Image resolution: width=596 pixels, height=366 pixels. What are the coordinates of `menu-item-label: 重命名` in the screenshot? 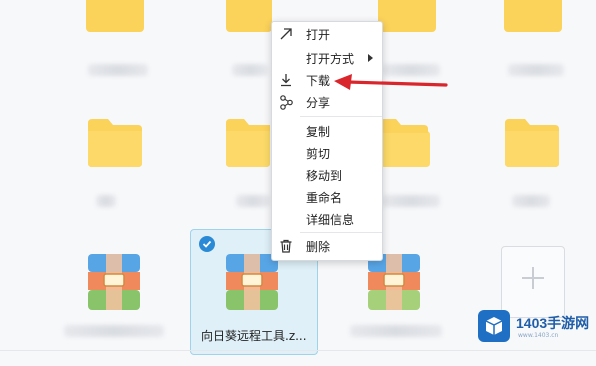 It's located at (324, 197).